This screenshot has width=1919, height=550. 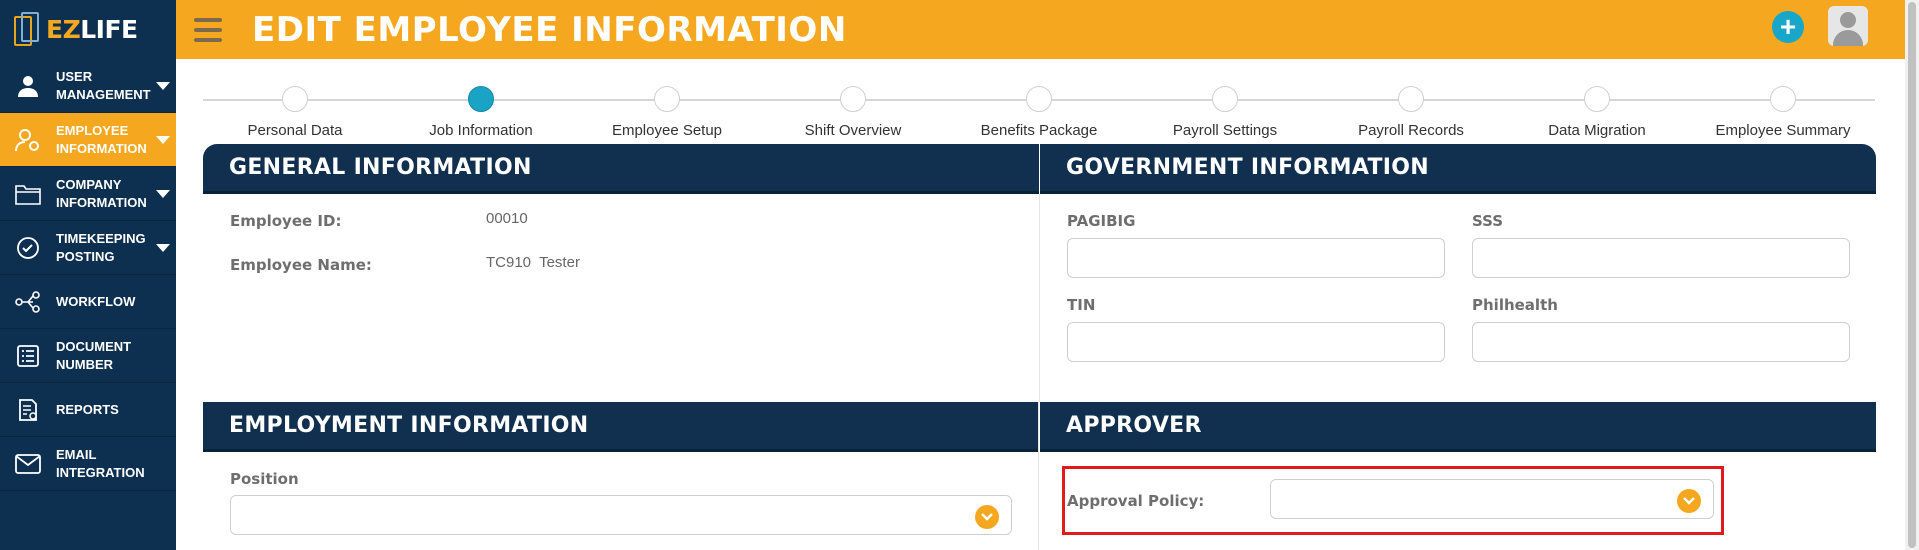 I want to click on step-payroll-settings: Payroll Settings, so click(x=1225, y=111).